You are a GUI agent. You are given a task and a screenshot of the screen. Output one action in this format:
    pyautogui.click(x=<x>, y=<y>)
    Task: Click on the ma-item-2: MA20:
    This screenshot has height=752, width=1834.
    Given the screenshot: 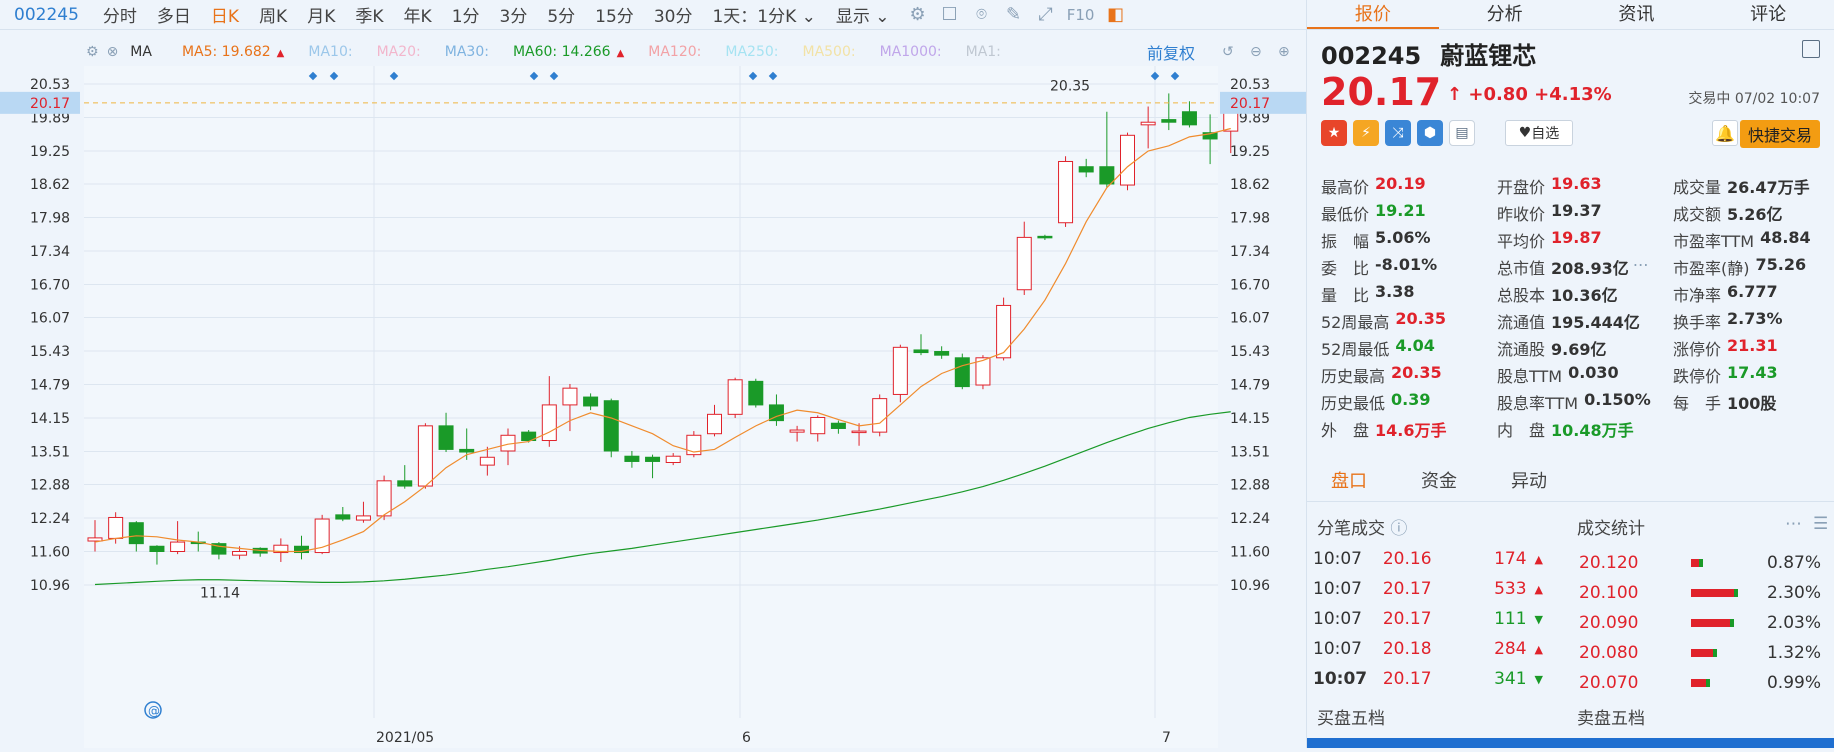 What is the action you would take?
    pyautogui.click(x=399, y=52)
    